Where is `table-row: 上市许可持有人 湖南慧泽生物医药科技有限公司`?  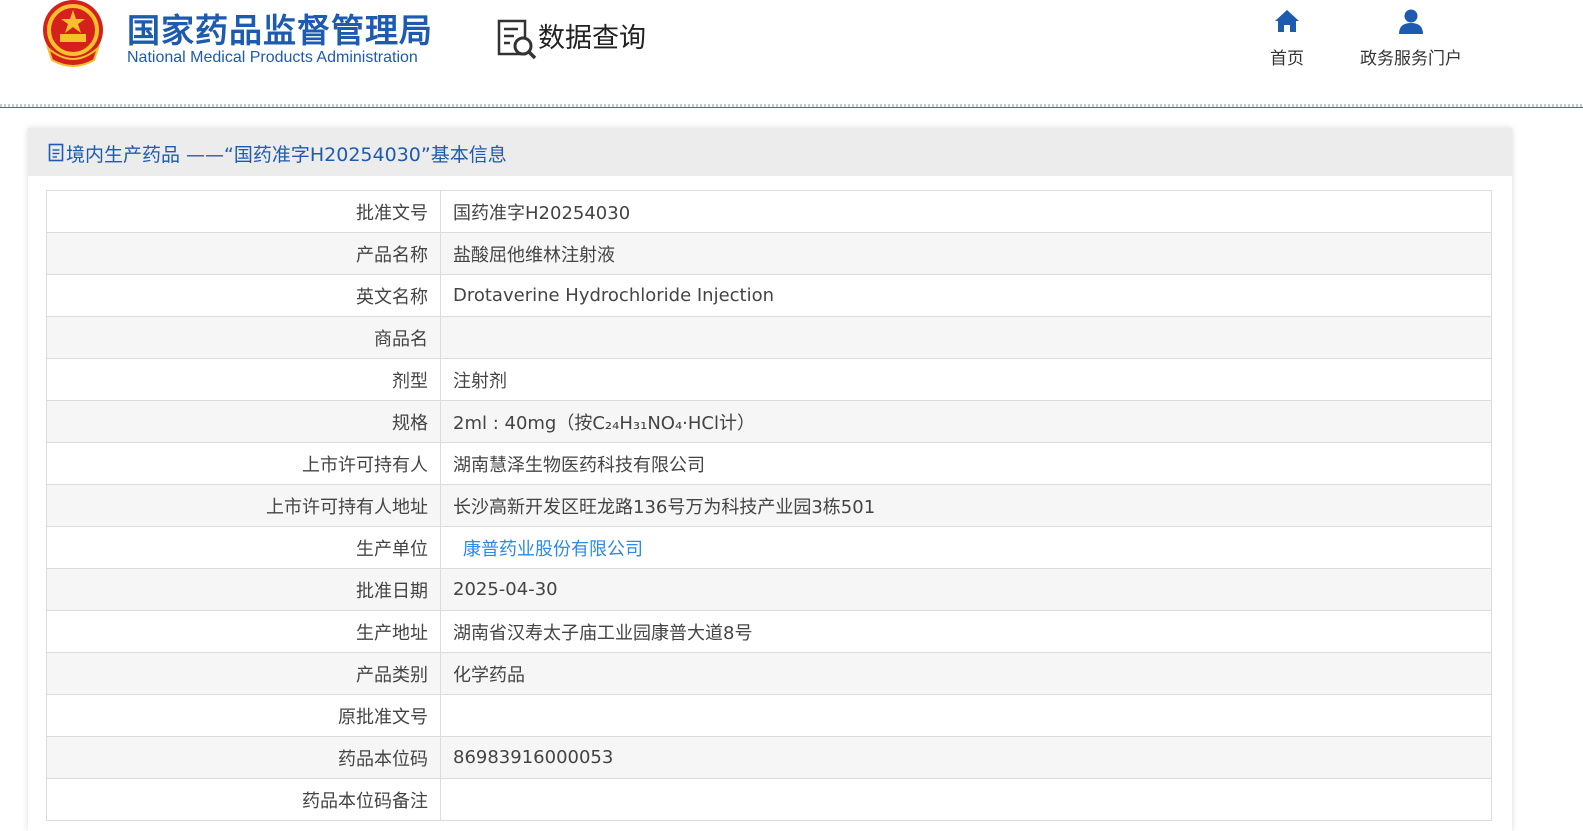
table-row: 上市许可持有人 湖南慧泽生物医药科技有限公司 is located at coordinates (769, 463).